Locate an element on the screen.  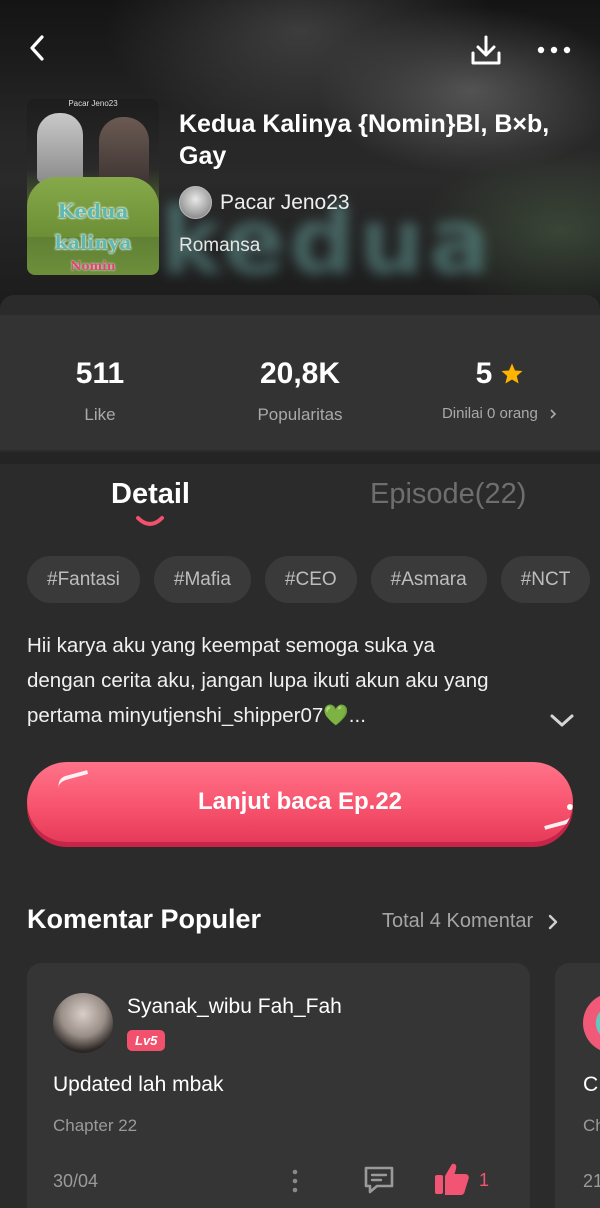
download-icon is located at coordinates (486, 50).